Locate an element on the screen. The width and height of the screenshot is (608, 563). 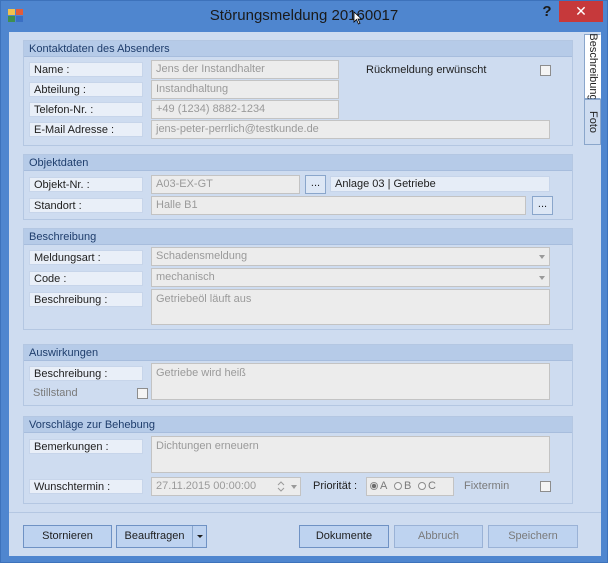
object-description: Anlage 03 | Getriebe is located at coordinates (440, 184).